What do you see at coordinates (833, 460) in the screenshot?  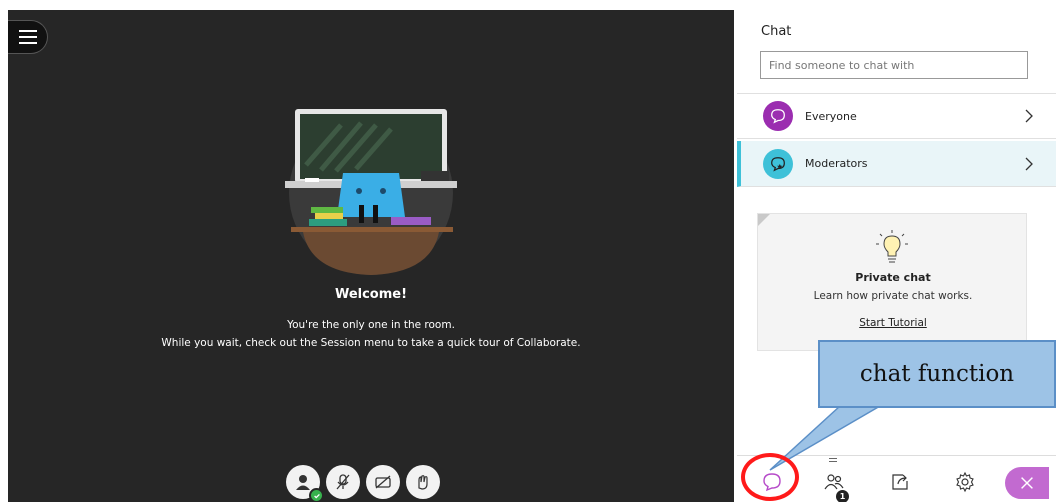 I see `grip-handle-icon` at bounding box center [833, 460].